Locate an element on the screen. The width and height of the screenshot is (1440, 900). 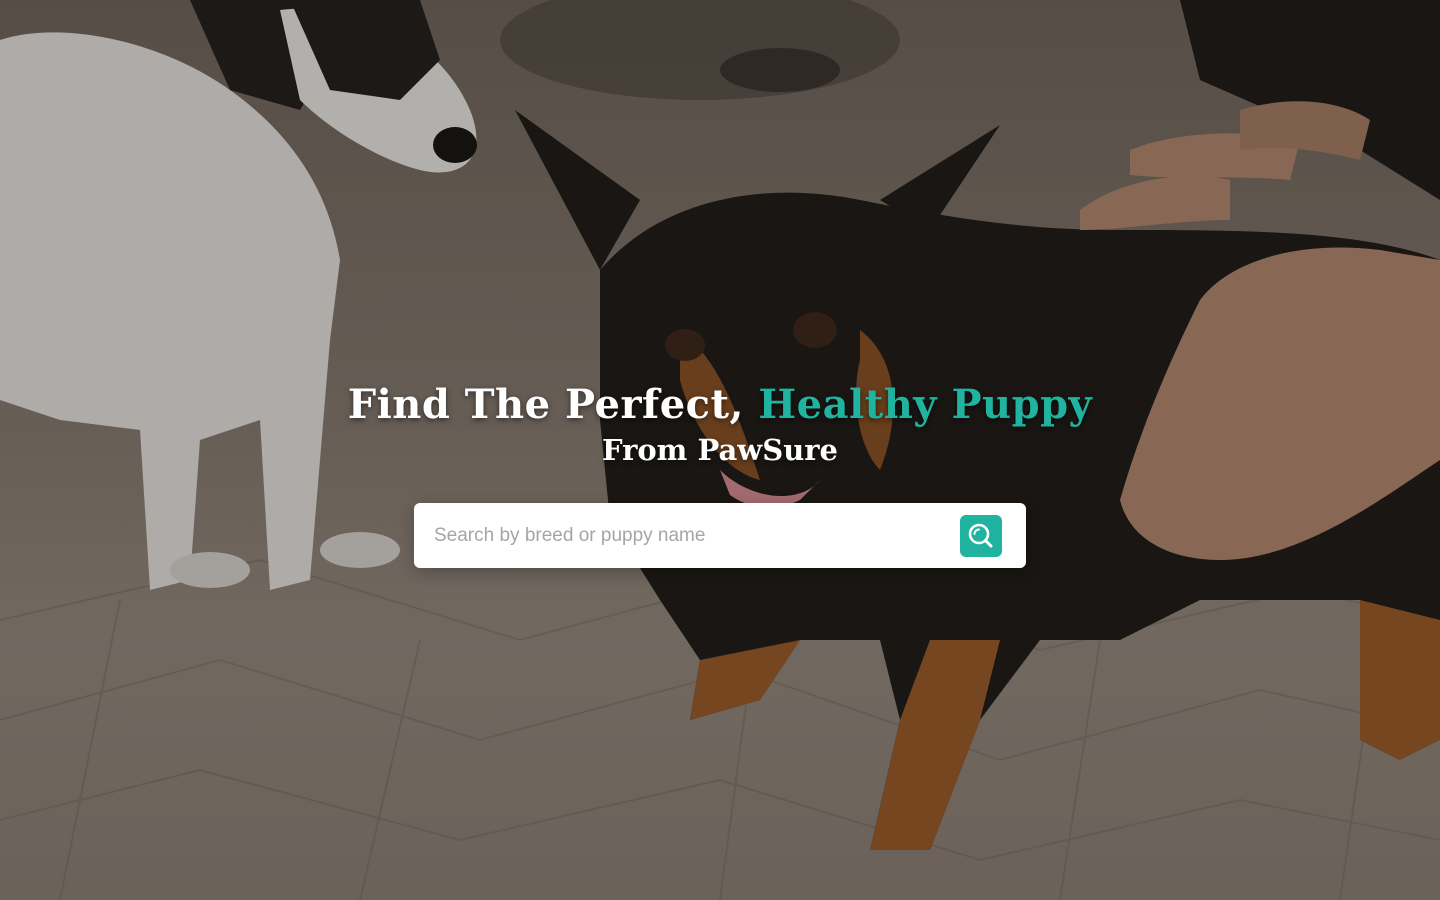
search-icon is located at coordinates (980, 535).